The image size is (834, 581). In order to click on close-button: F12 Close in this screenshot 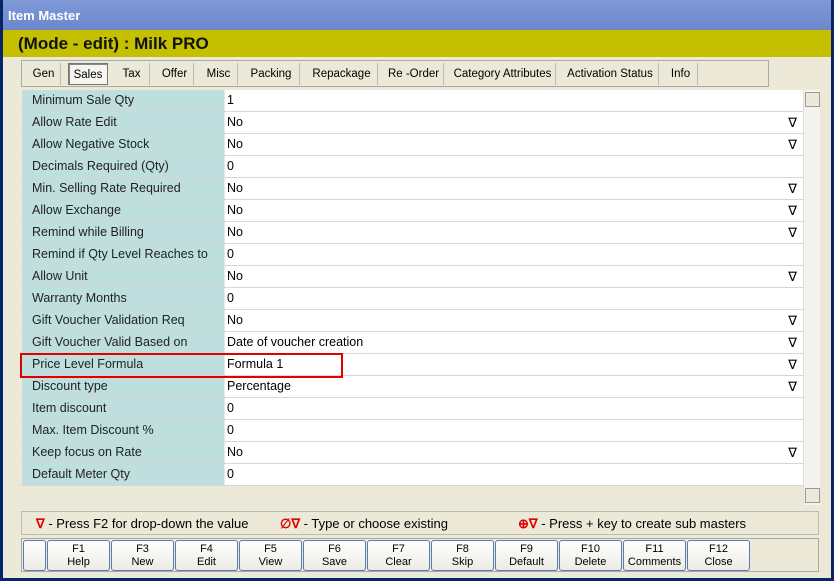, I will do `click(718, 555)`.